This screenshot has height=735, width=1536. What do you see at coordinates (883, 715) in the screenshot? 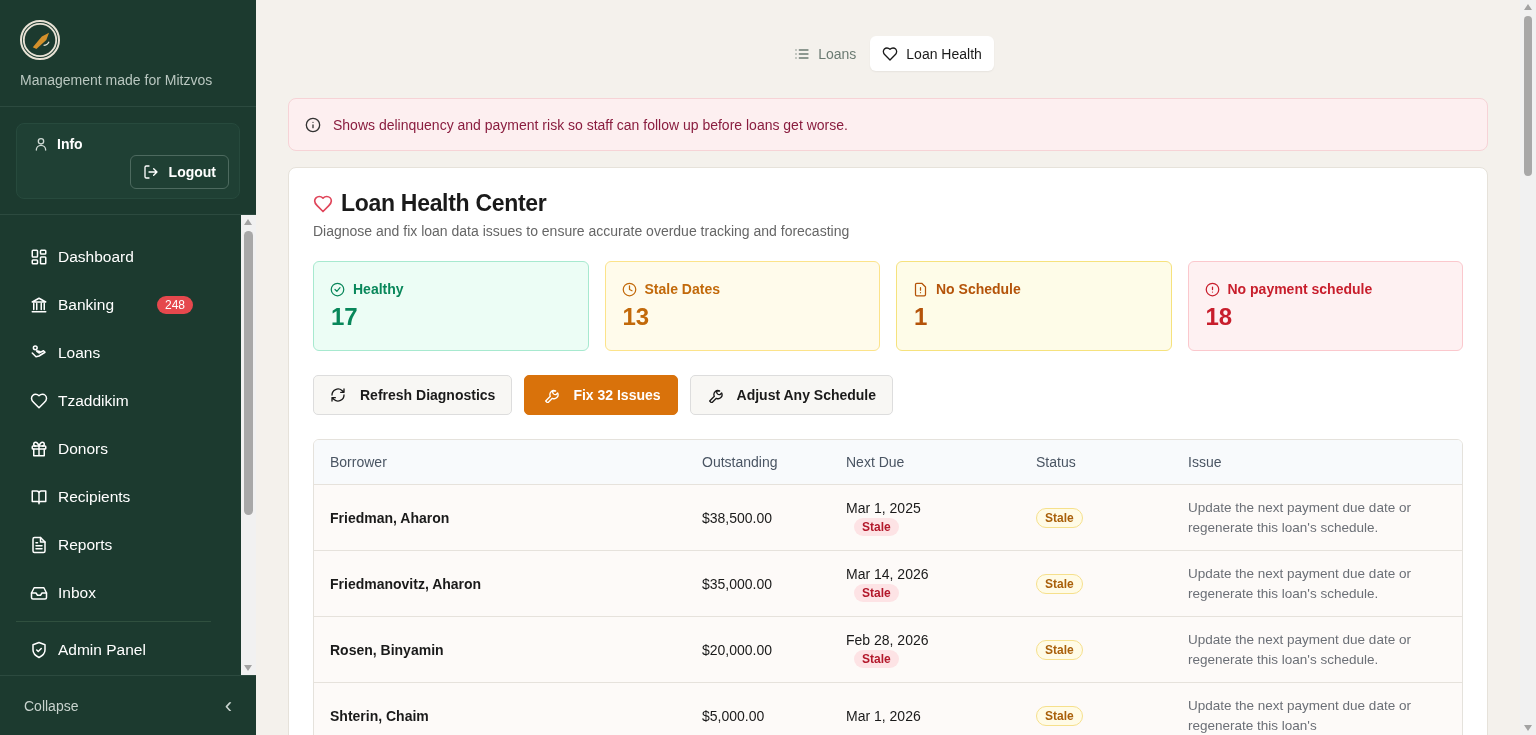
I see `date-text: Mar 1, 2026` at bounding box center [883, 715].